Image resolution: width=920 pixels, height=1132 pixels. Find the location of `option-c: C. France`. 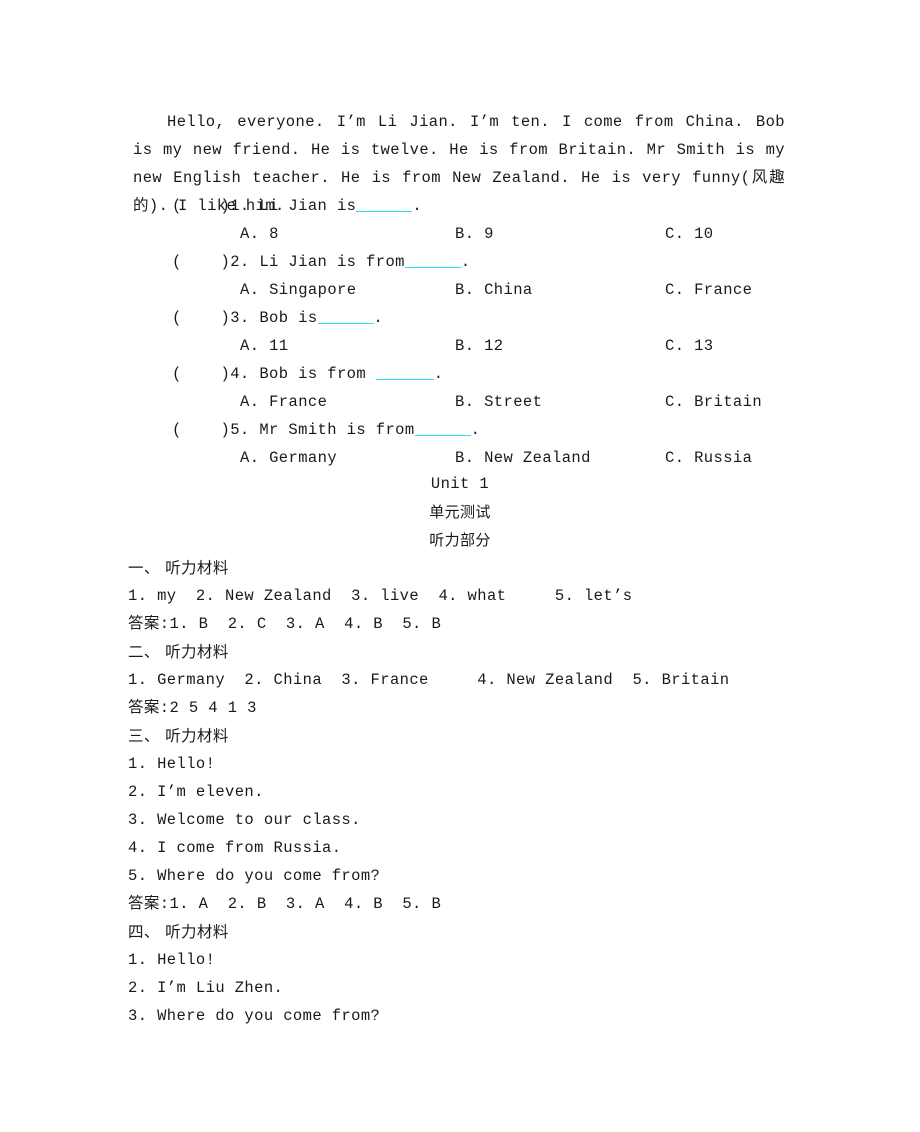

option-c: C. France is located at coordinates (708, 290).